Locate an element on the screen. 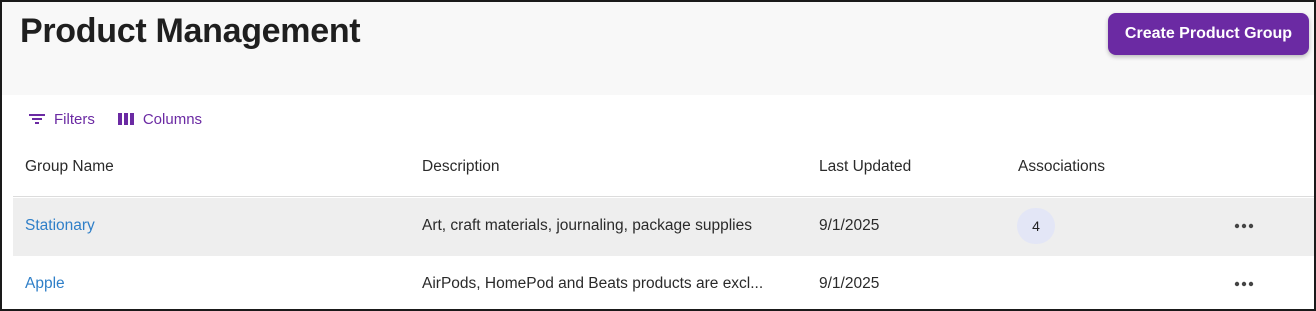 This screenshot has width=1316, height=311. column-header-last-updated: Last Updated is located at coordinates (865, 167).